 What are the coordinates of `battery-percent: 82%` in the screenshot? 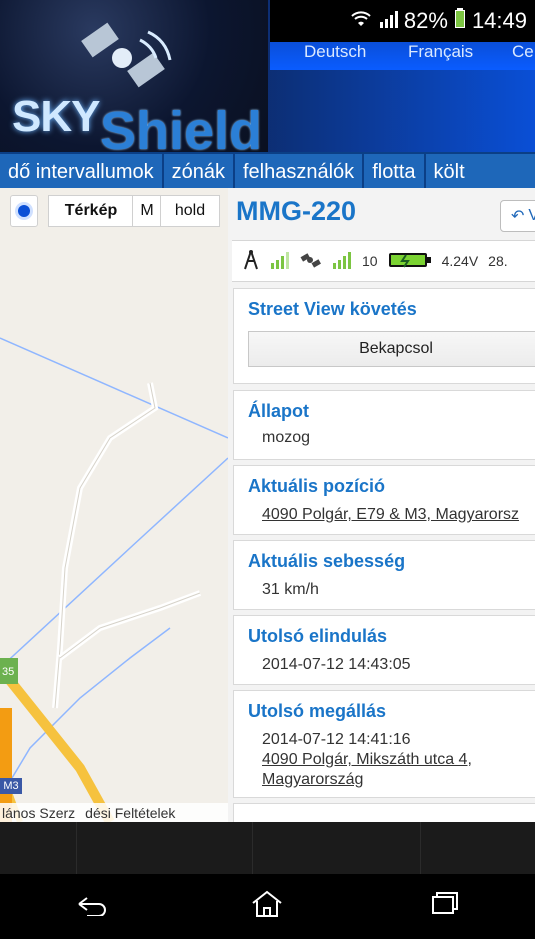 It's located at (425, 20).